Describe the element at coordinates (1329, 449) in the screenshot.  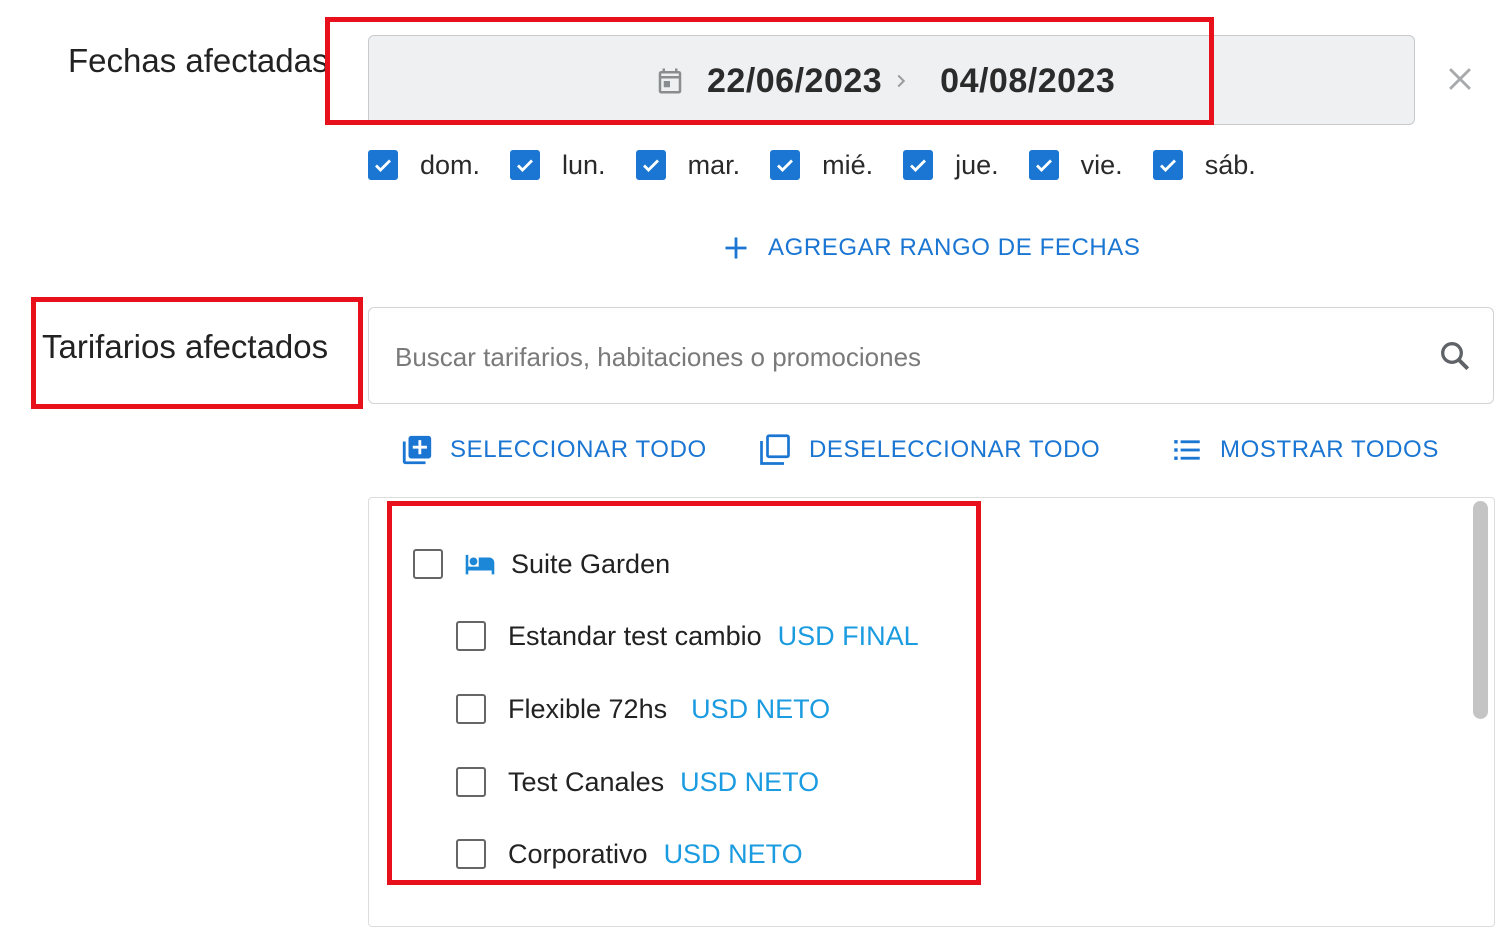
I see `show-all-label: MOSTRAR TODOS` at that location.